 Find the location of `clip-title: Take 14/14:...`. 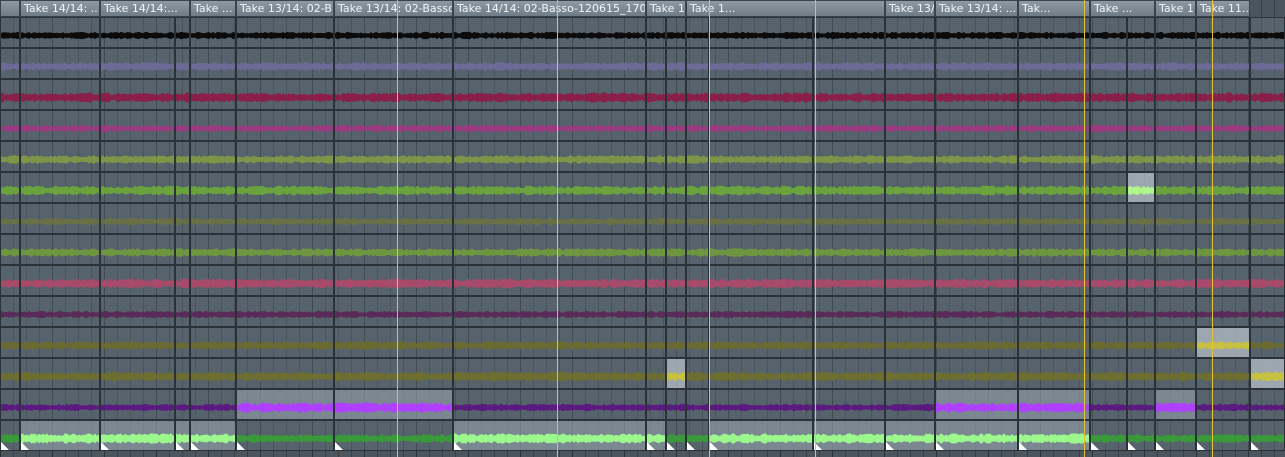

clip-title: Take 14/14:... is located at coordinates (145, 8).